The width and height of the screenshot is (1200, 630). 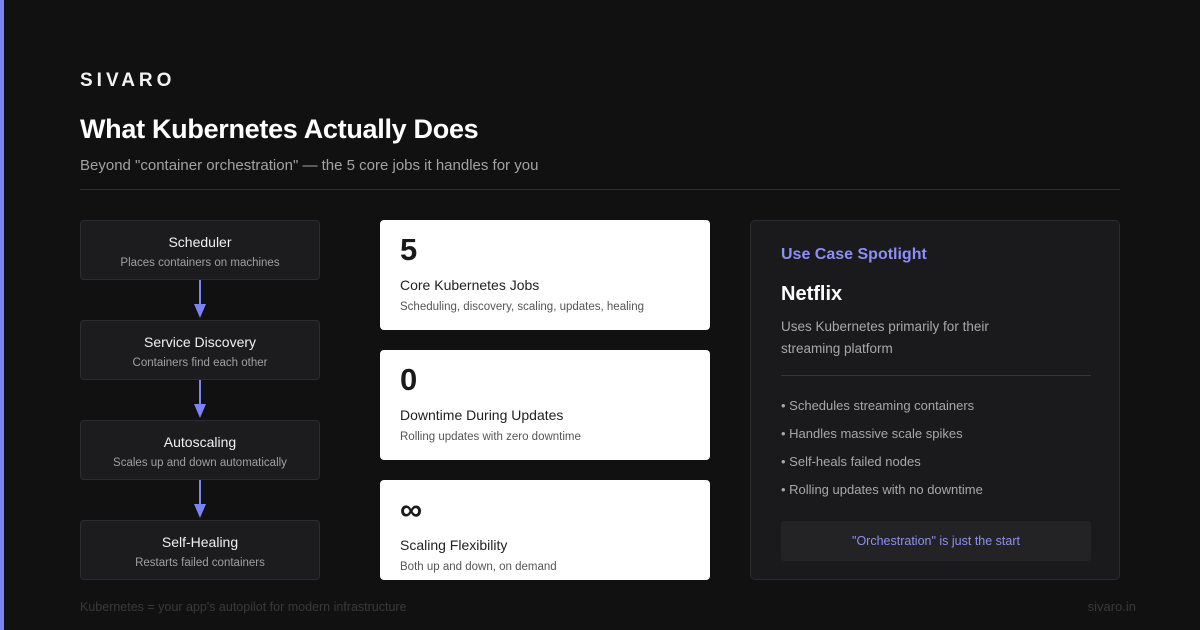 What do you see at coordinates (482, 415) in the screenshot?
I see `stat-label: Downtime During Updates` at bounding box center [482, 415].